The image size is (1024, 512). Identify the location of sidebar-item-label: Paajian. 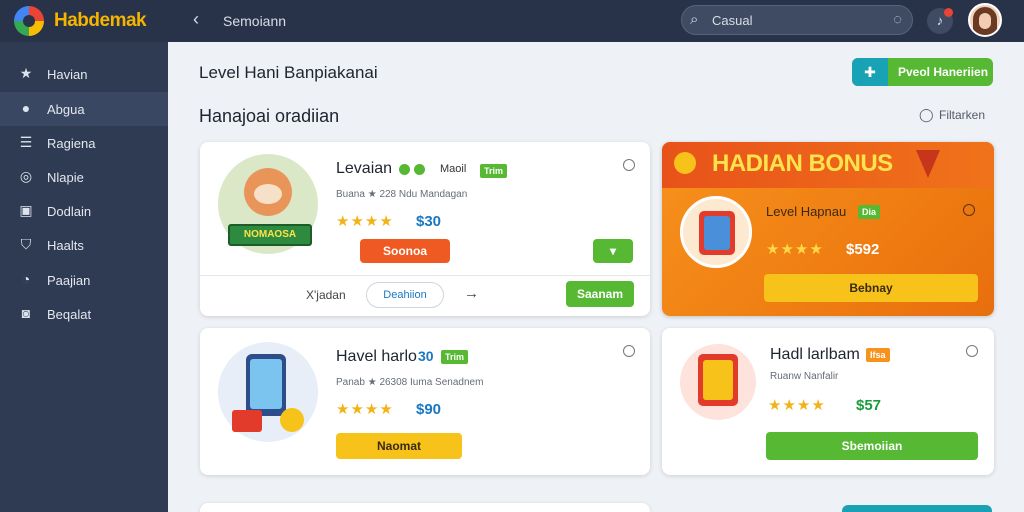
(69, 280).